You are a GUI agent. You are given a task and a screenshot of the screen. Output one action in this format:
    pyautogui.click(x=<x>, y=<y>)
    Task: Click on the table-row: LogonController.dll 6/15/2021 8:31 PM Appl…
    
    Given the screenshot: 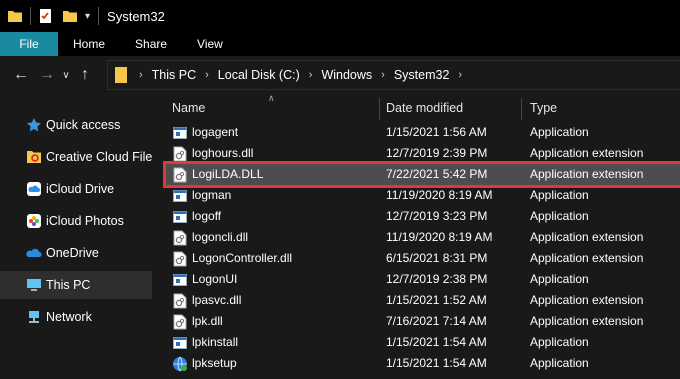 What is the action you would take?
    pyautogui.click(x=423, y=258)
    